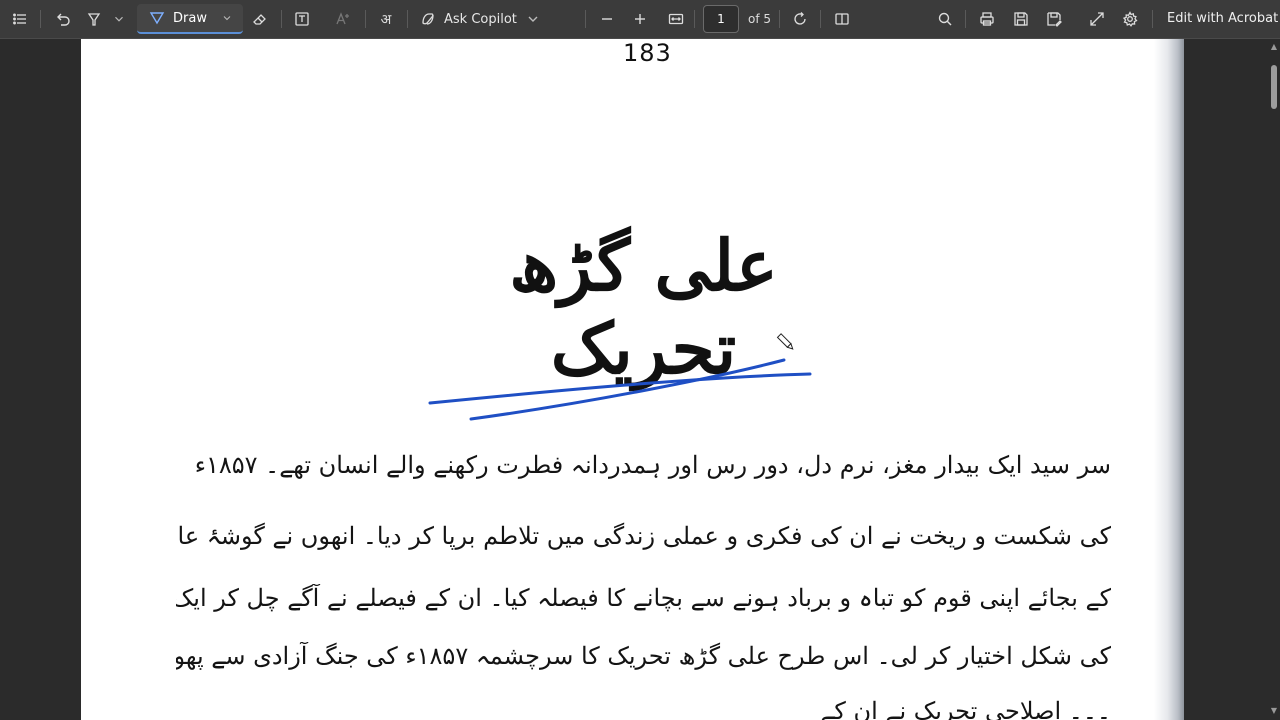  I want to click on scroll-down-icon: ▼, so click(1274, 711).